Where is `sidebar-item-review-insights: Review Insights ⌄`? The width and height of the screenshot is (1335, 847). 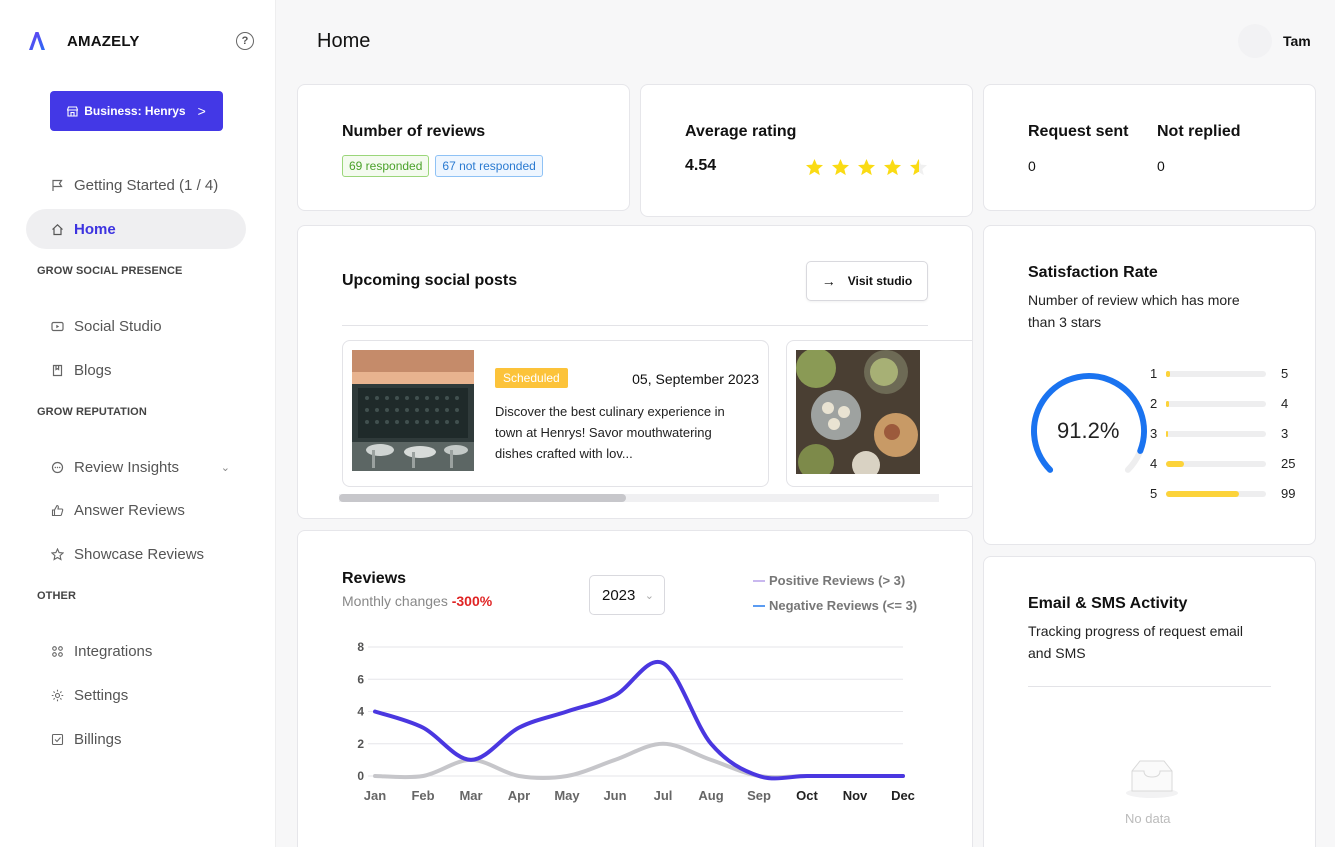
sidebar-item-review-insights: Review Insights ⌄ is located at coordinates (136, 467).